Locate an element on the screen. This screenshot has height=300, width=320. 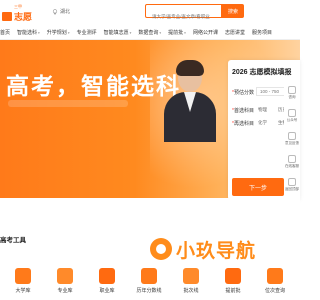
nav-item-1: 智能选科 ▾ is located at coordinates (28, 32).